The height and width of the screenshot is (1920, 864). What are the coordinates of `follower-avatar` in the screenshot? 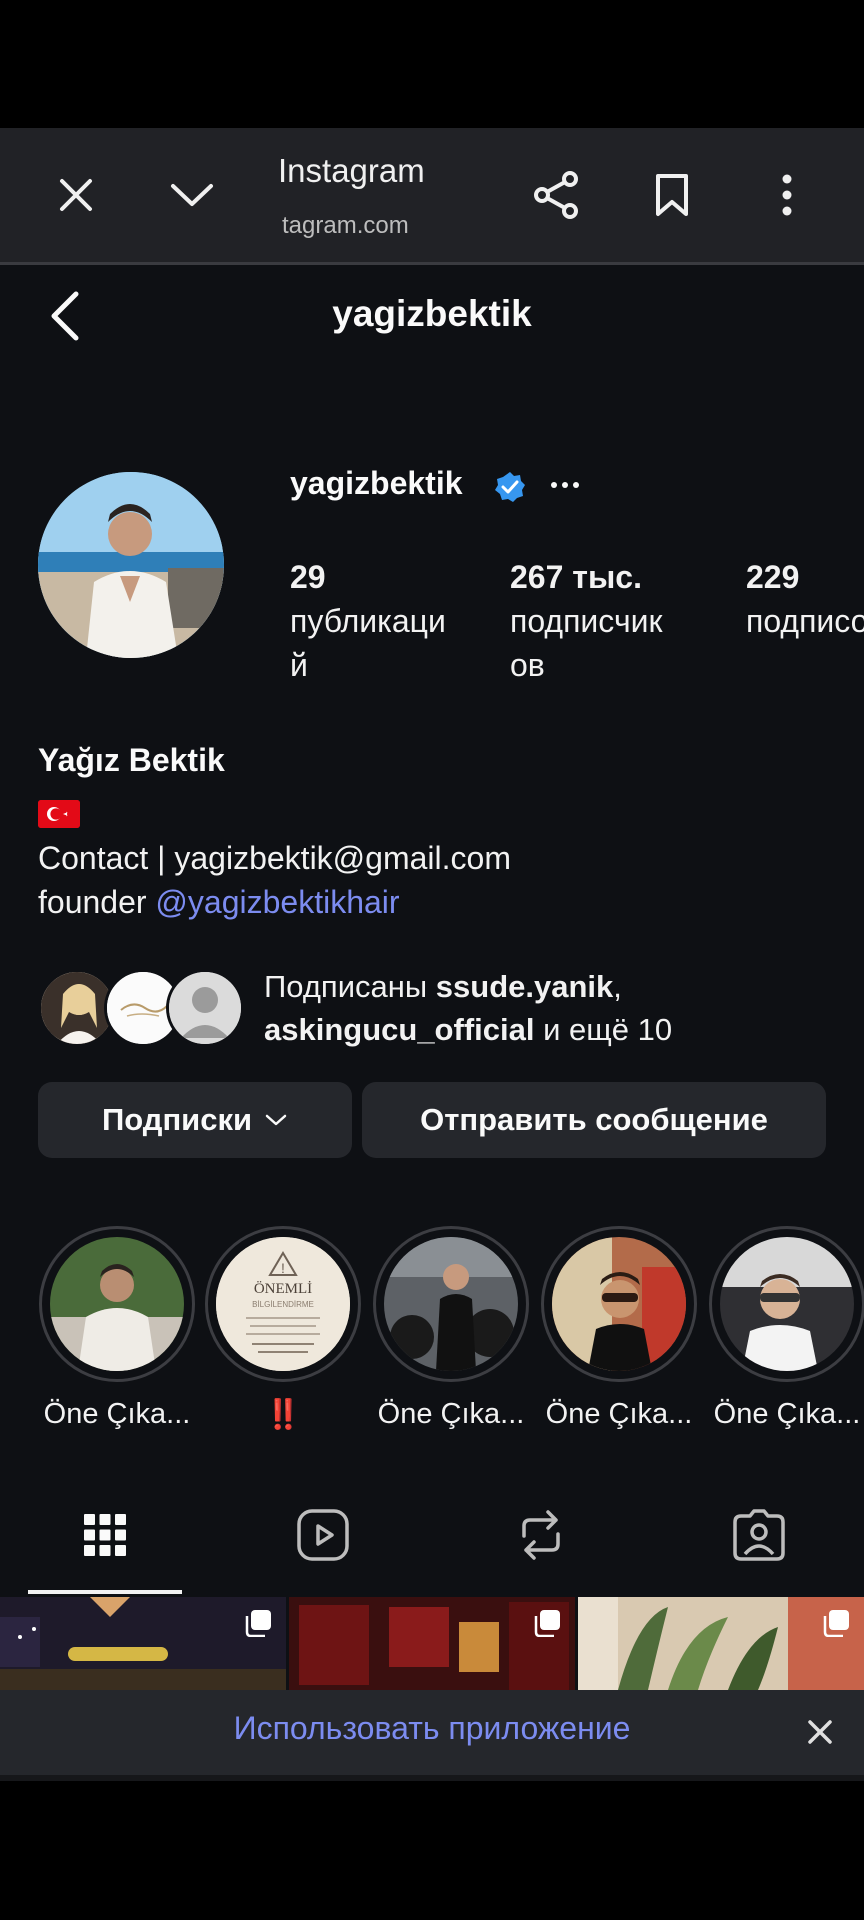 It's located at (205, 1008).